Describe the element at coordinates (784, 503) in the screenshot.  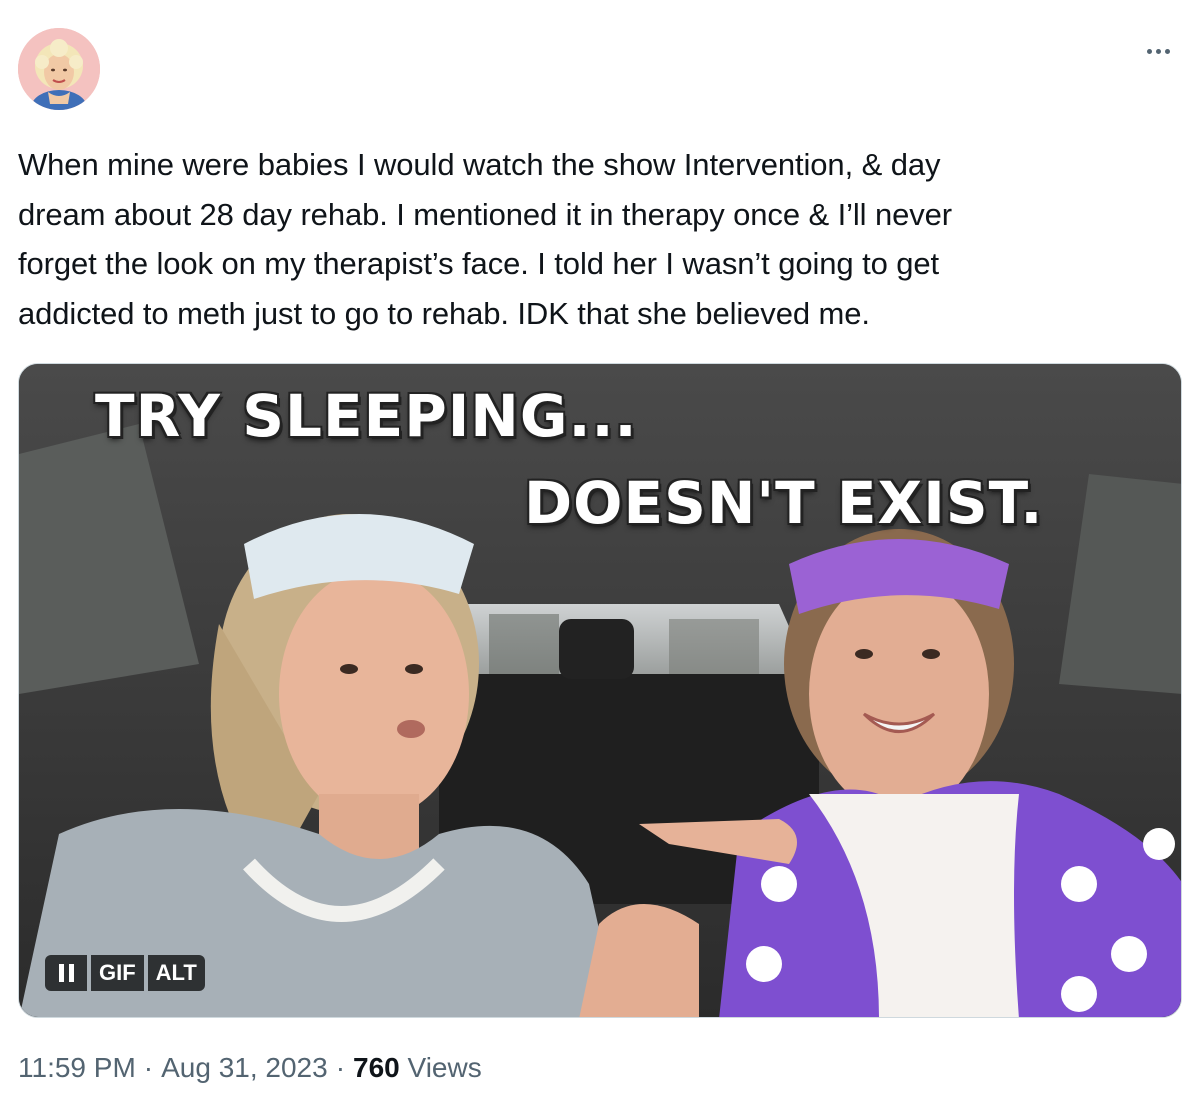
I see `gif-caption-line-2: DOESN'T EXIST.` at that location.